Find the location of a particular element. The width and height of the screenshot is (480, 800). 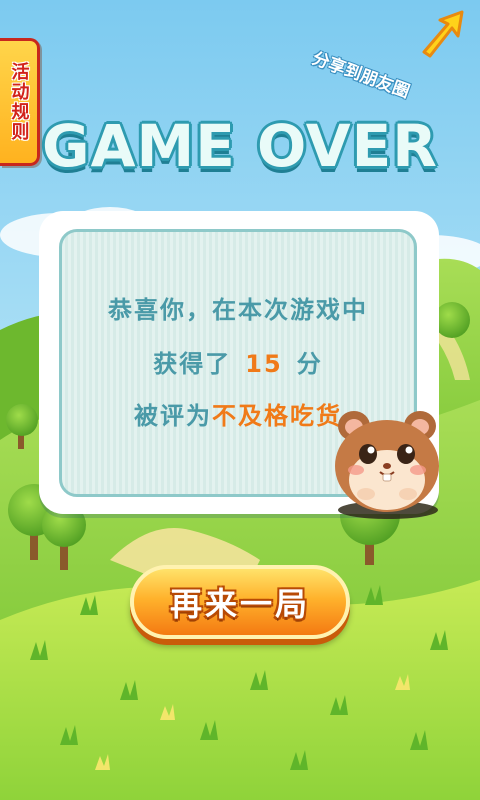

score-prefix: 获得了 is located at coordinates (192, 364).